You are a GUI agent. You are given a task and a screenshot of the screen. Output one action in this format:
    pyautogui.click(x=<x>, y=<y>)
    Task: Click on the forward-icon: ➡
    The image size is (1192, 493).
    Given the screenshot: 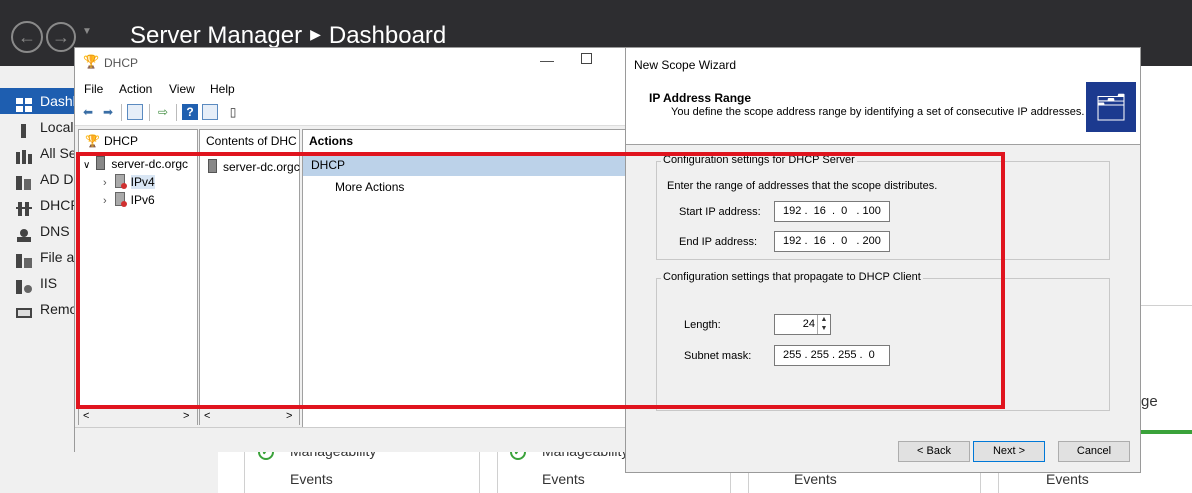 What is the action you would take?
    pyautogui.click(x=108, y=112)
    